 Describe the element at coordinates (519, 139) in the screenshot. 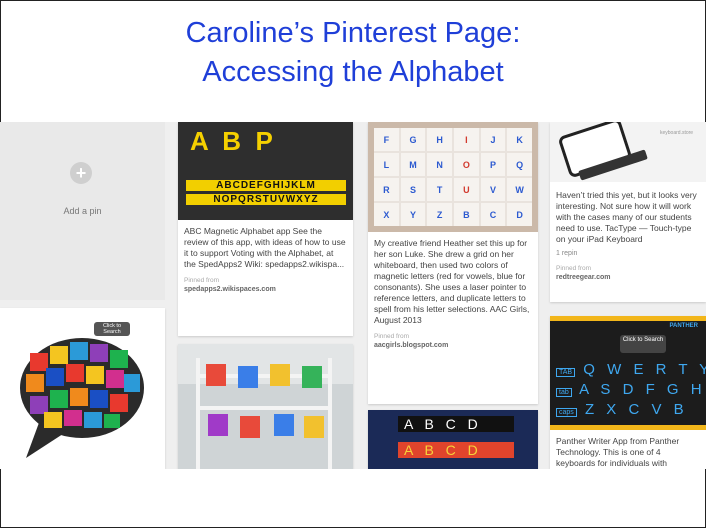

I see `letter-grid-cell: K` at that location.